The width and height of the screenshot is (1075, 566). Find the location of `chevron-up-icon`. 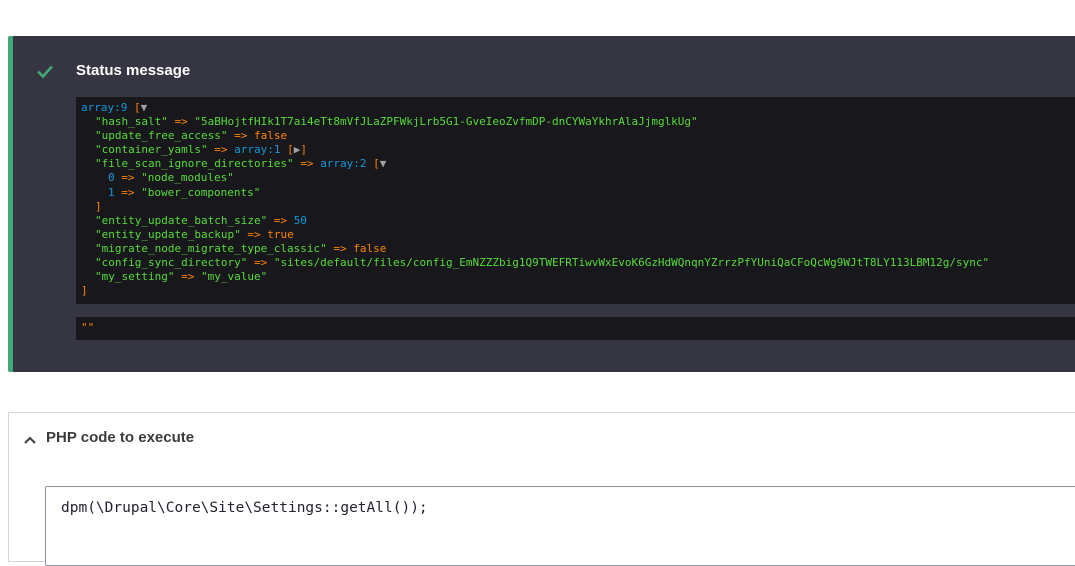

chevron-up-icon is located at coordinates (30, 438).